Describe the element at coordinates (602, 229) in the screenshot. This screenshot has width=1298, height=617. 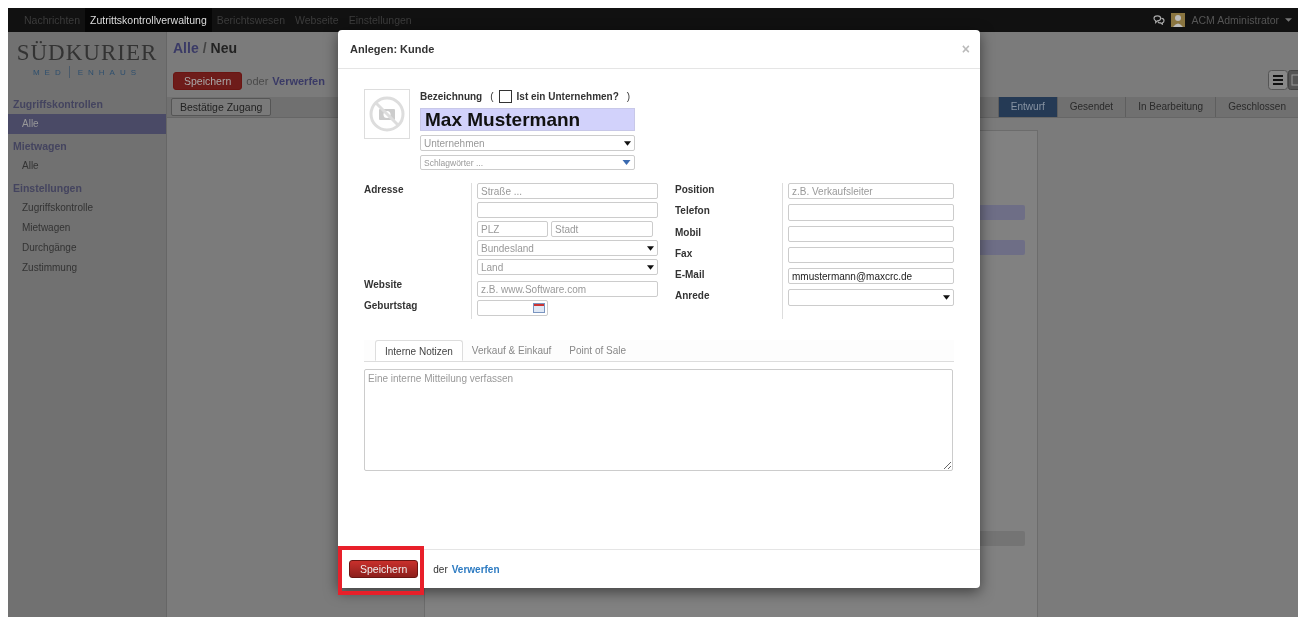
I see `city-field: Stadt` at that location.